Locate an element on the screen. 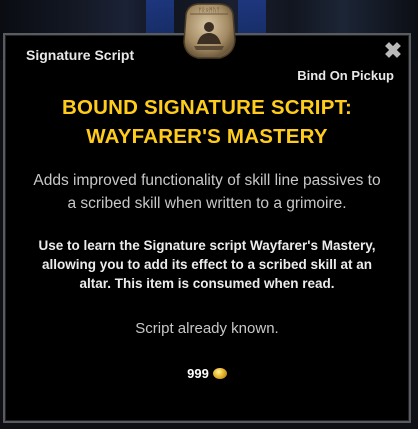 The width and height of the screenshot is (418, 429). scroll-emblem-icon: ᚠᚱᛟᛗᚢᛏ is located at coordinates (209, 31).